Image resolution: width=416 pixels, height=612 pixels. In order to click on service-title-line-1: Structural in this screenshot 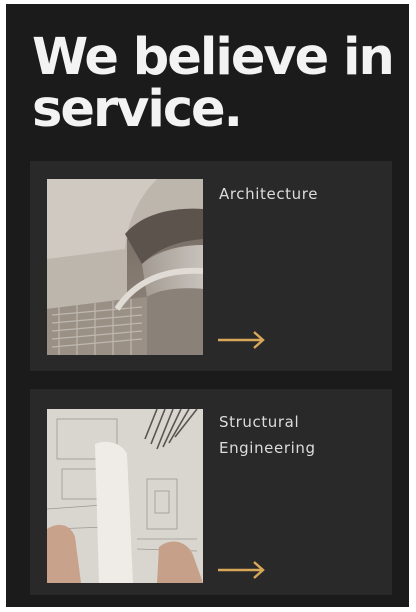, I will do `click(259, 422)`.